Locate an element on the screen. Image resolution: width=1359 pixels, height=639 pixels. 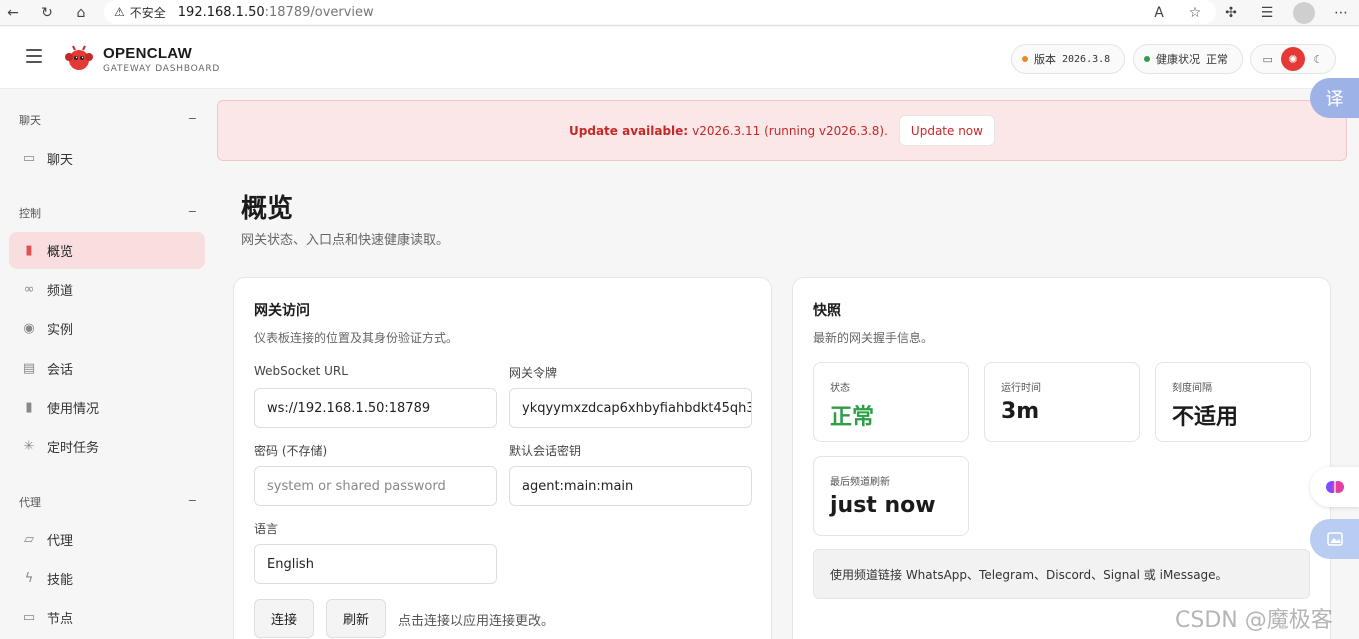
stat-value: 正常 is located at coordinates (852, 417).